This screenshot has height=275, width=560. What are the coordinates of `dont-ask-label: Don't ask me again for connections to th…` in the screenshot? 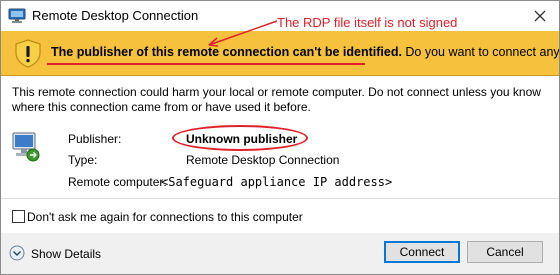 It's located at (165, 217).